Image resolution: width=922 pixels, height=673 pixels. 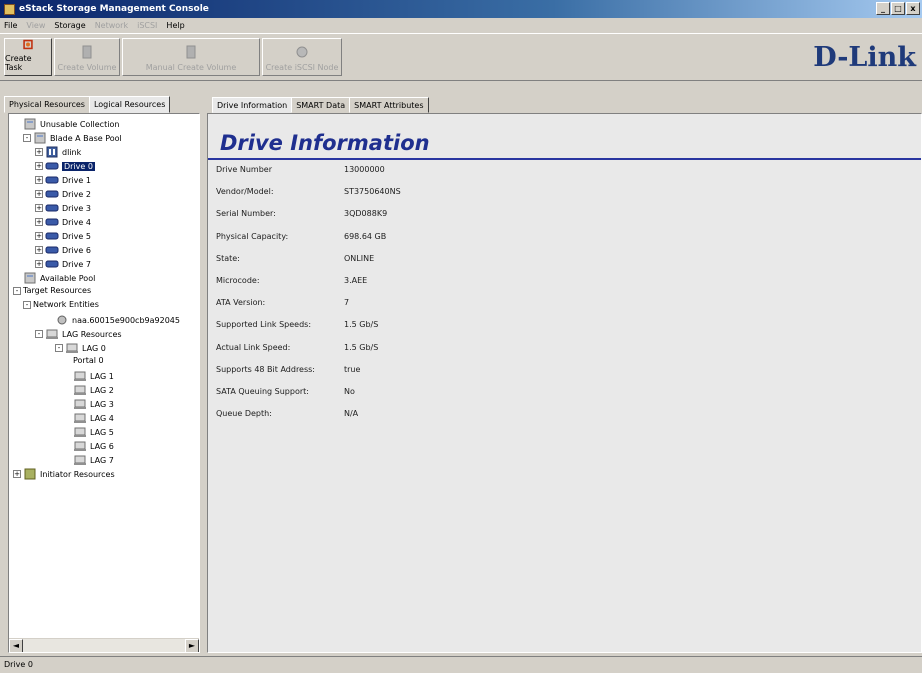 I want to click on tree-item-label: Portal 0, so click(x=88, y=360).